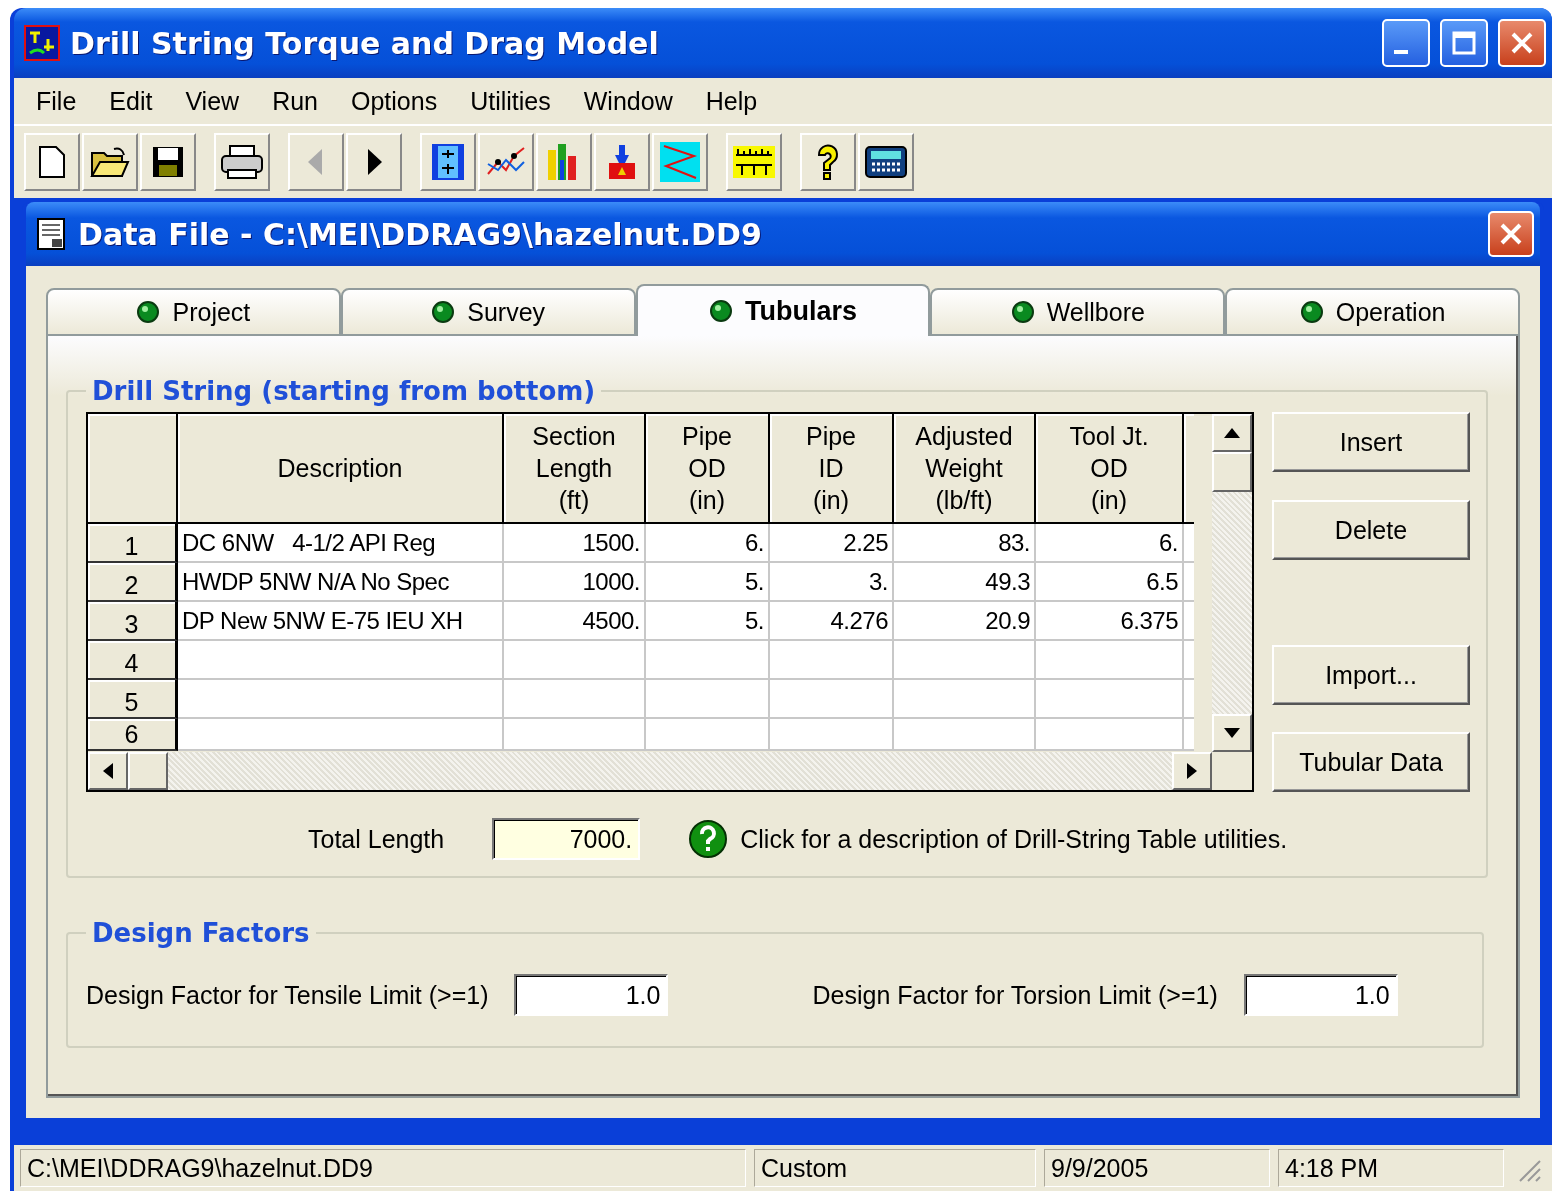 This screenshot has height=1191, width=1552. What do you see at coordinates (168, 162) in the screenshot?
I see `save-icon` at bounding box center [168, 162].